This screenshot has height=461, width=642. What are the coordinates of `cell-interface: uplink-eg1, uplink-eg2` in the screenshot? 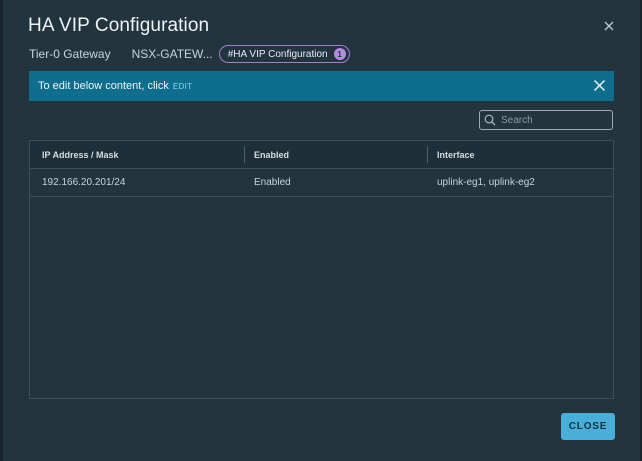 It's located at (486, 182).